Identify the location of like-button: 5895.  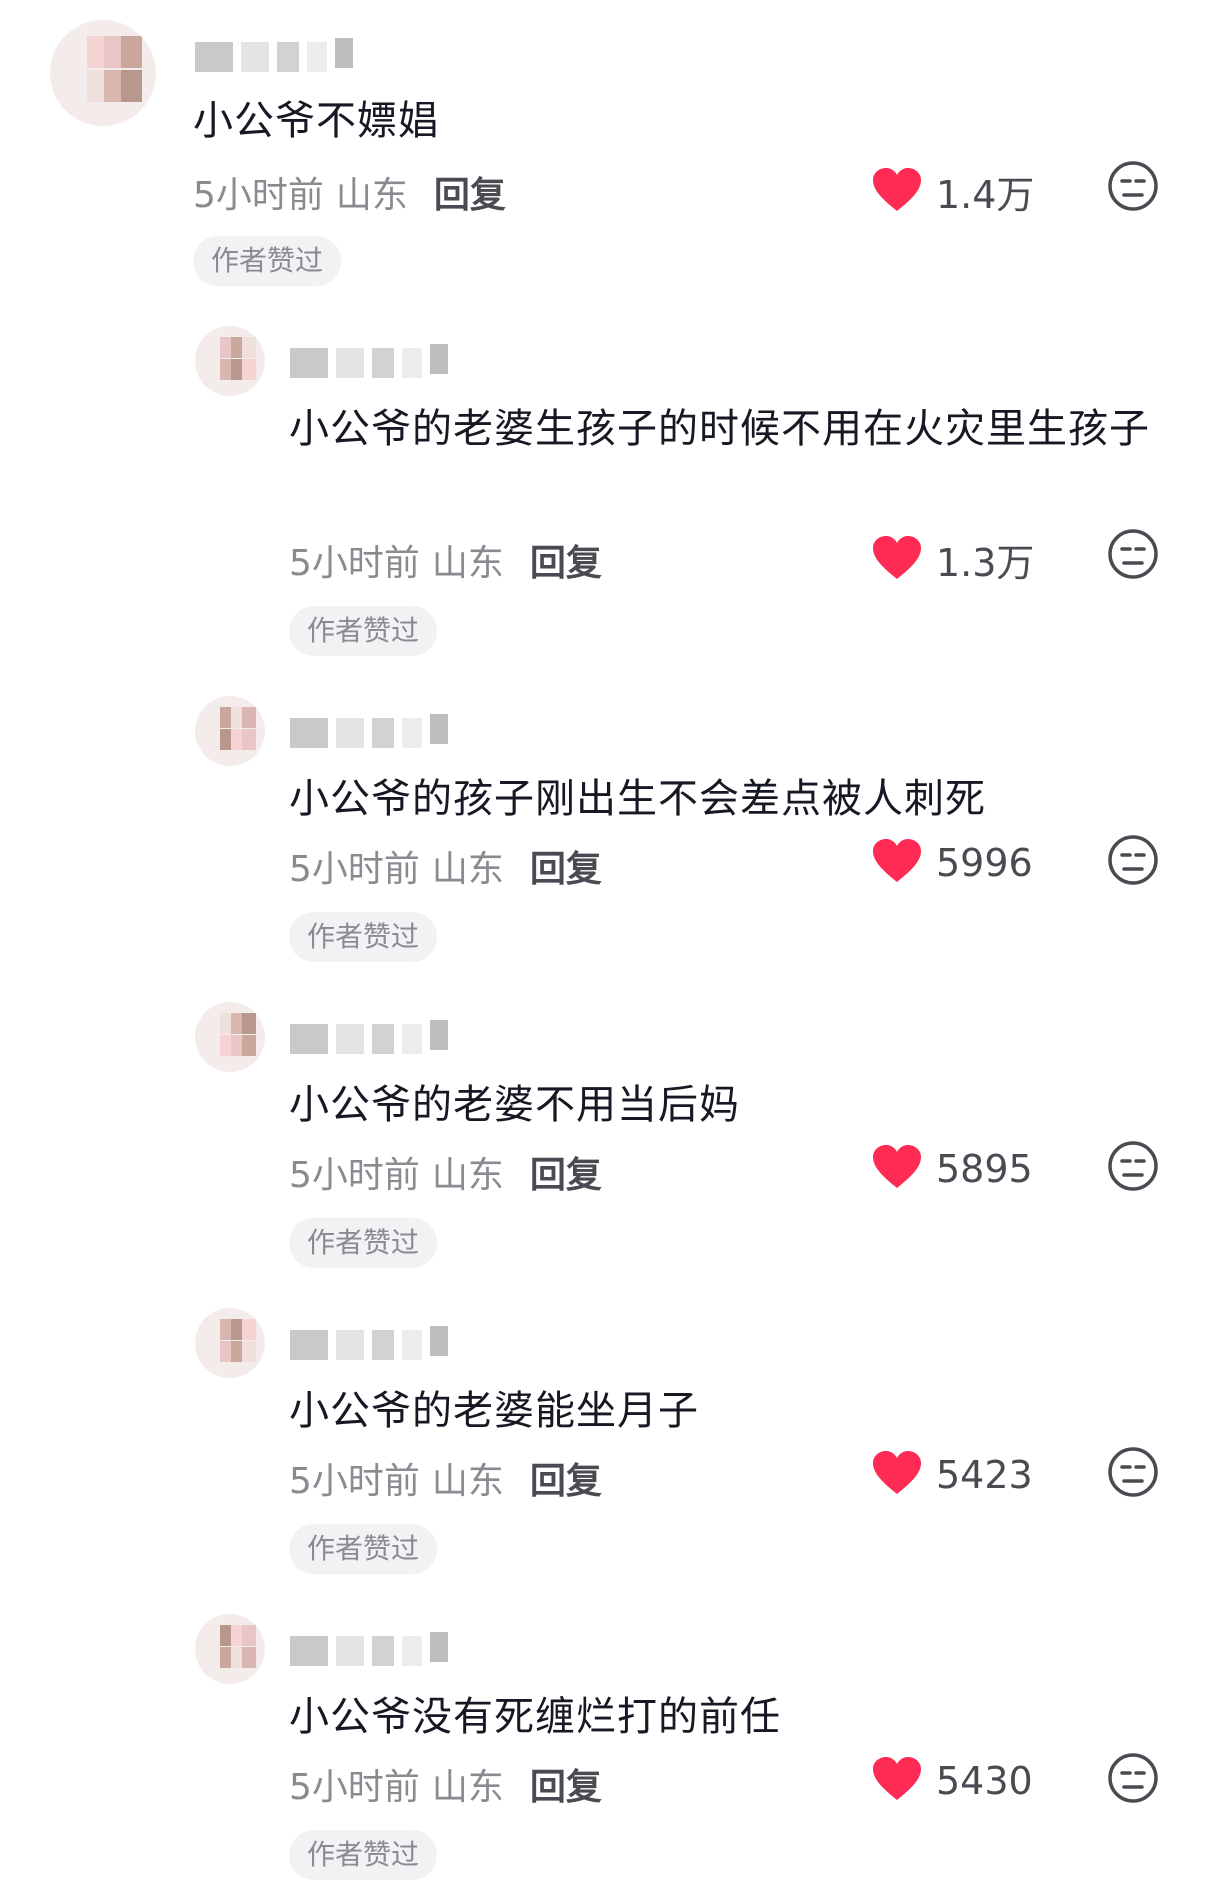
(952, 1169).